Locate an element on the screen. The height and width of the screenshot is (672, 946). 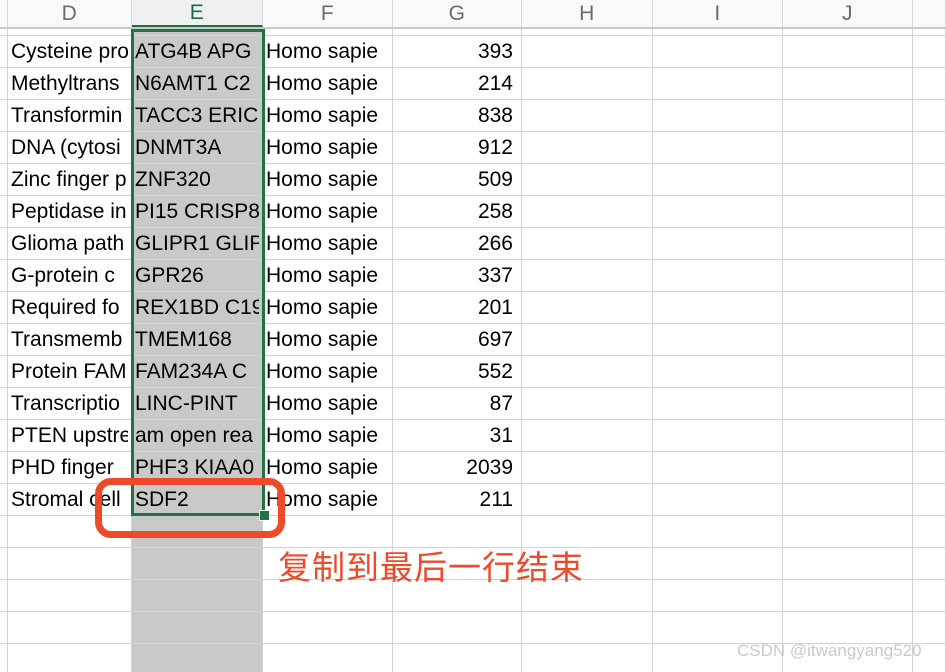
column-header-h: H is located at coordinates (587, 13).